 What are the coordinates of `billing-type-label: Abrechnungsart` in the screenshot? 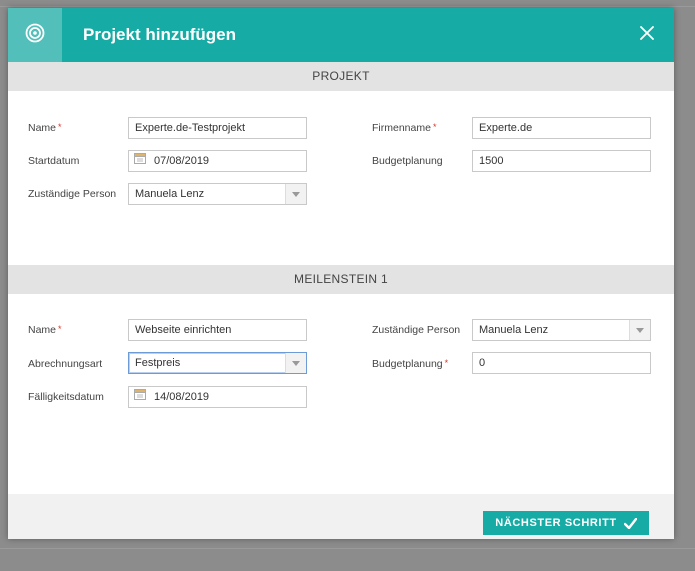 It's located at (65, 364).